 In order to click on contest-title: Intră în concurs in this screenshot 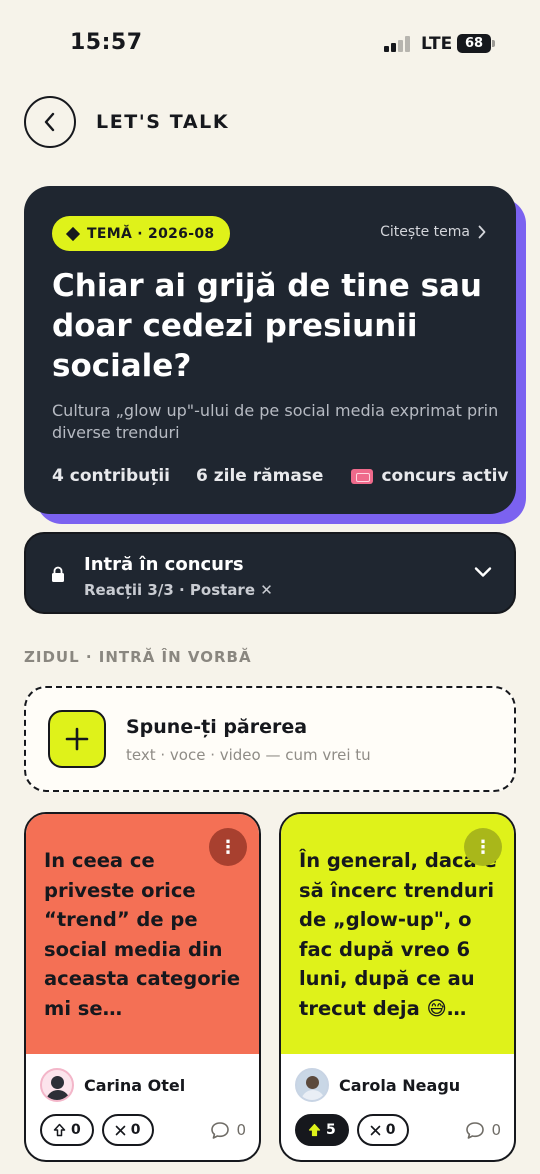, I will do `click(164, 564)`.